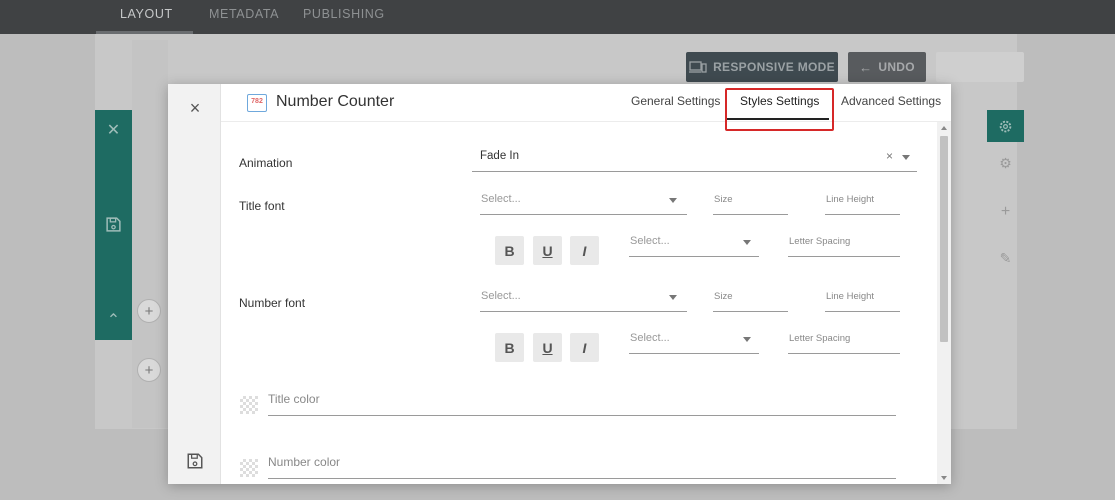 Image resolution: width=1115 pixels, height=500 pixels. I want to click on number-font-size-input: Size, so click(750, 297).